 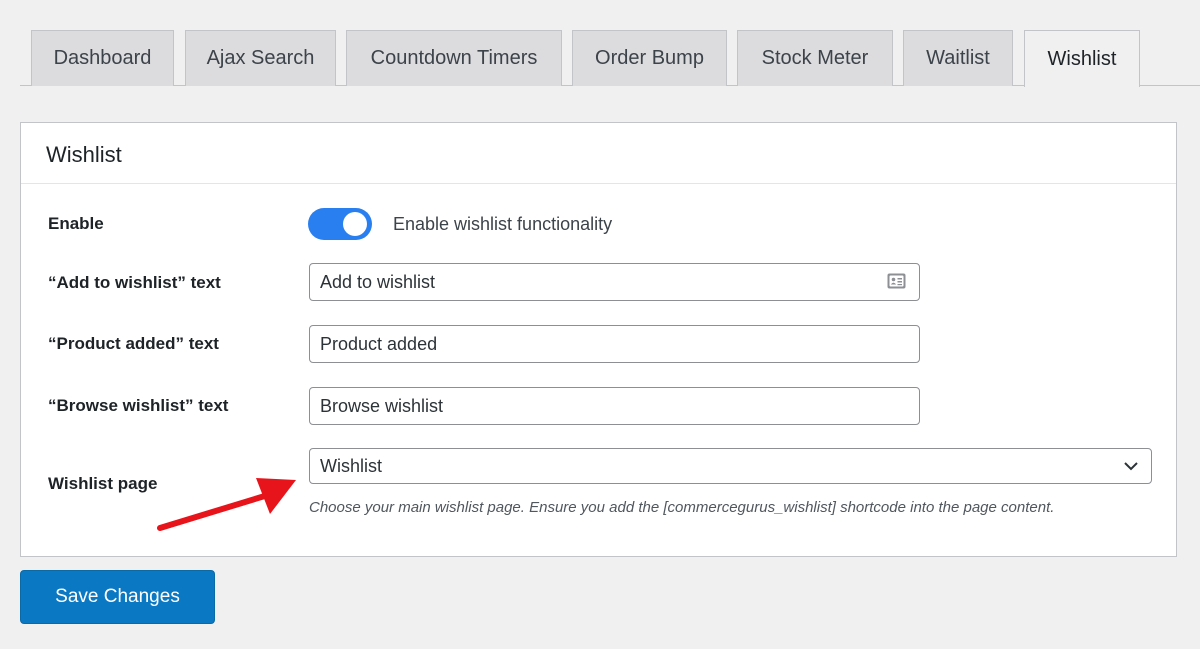 I want to click on toggle-knob, so click(x=355, y=224).